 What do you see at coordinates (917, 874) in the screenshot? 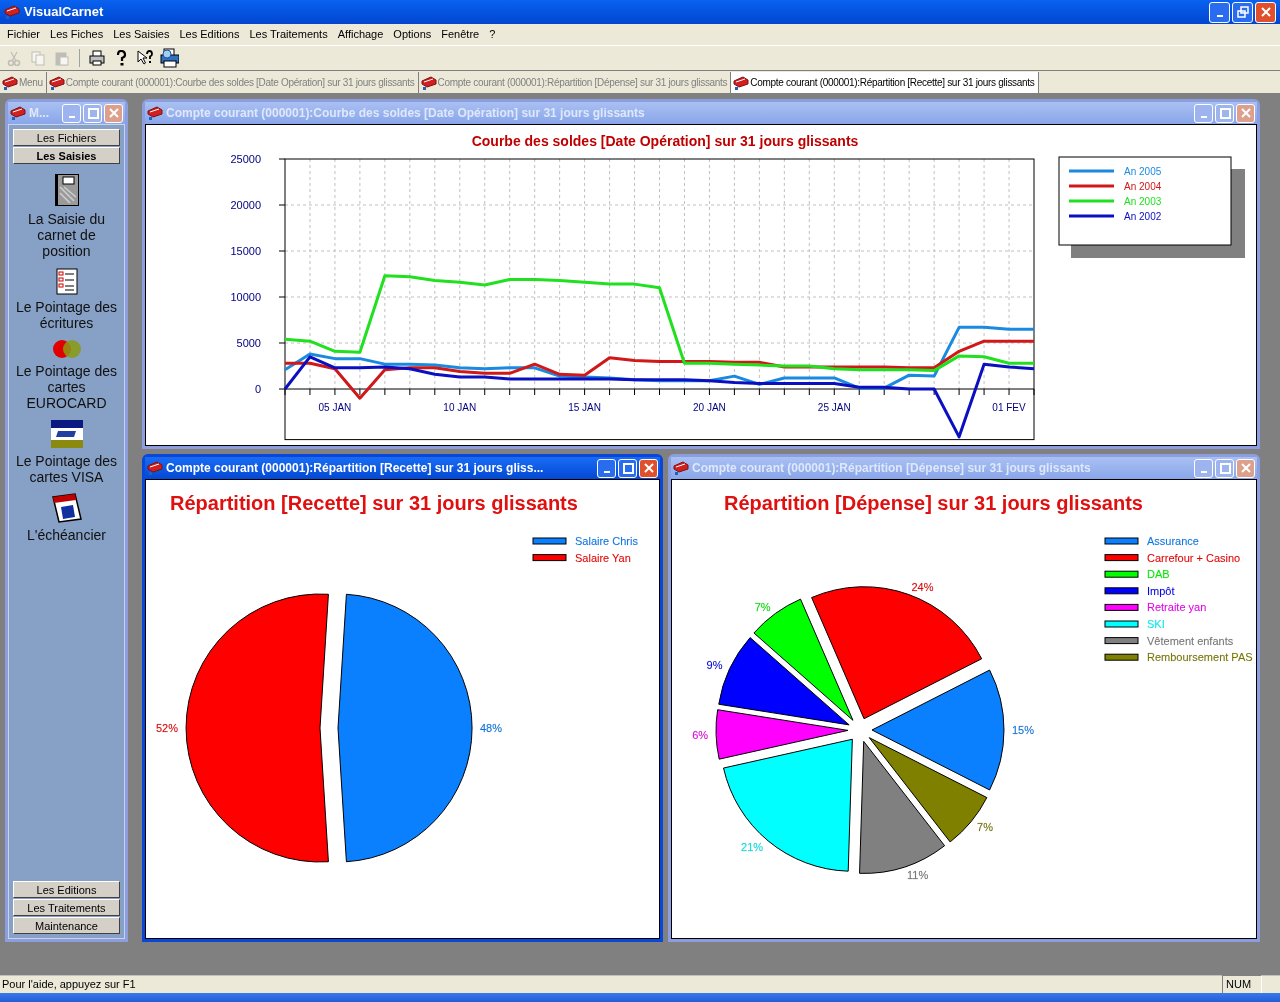
I see `data-label: 11%` at bounding box center [917, 874].